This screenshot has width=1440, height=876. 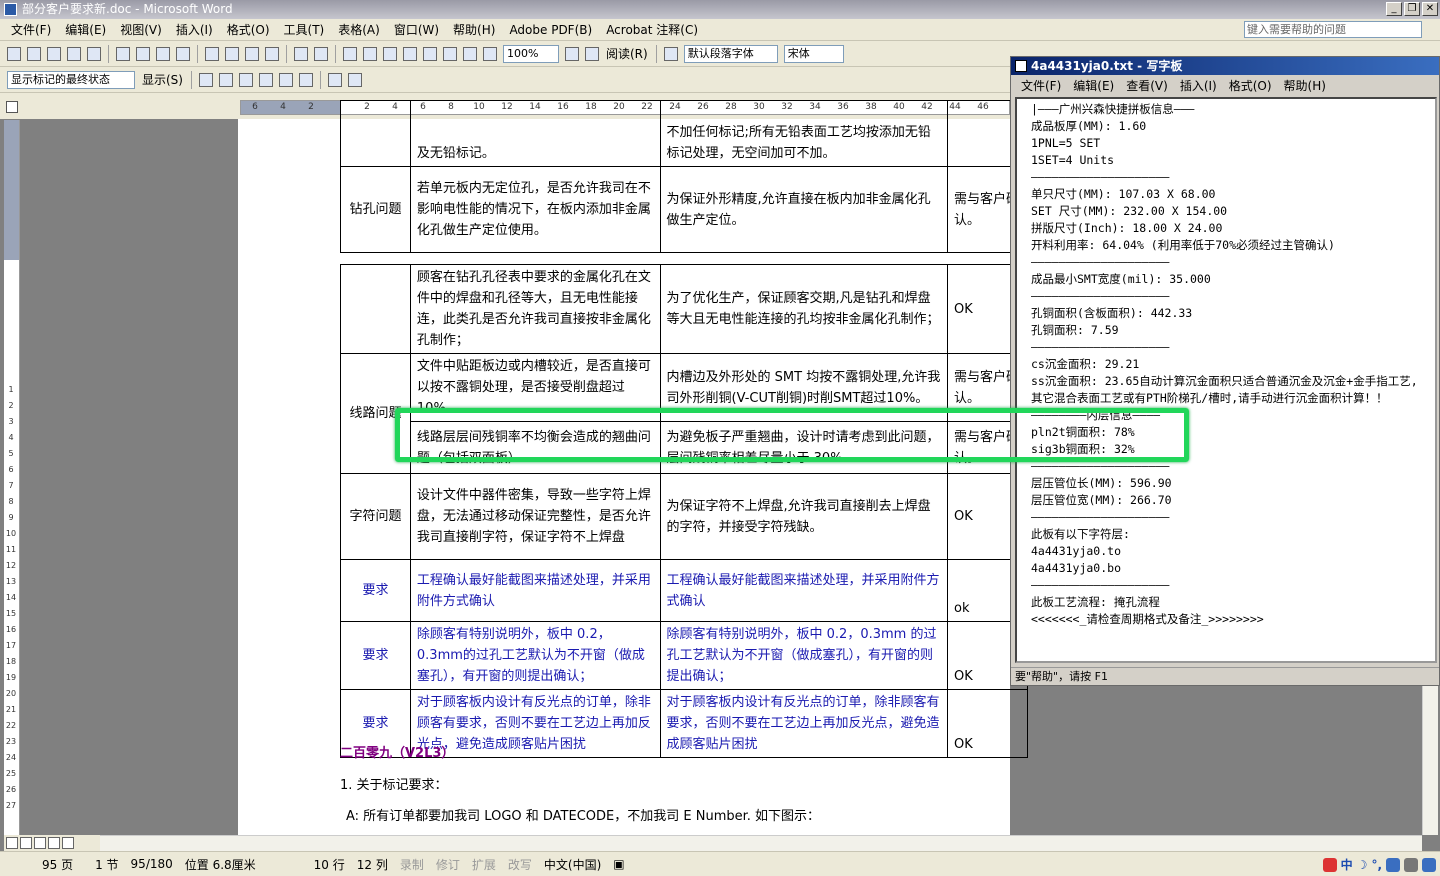 I want to click on format-painter-icon, so click(x=272, y=53).